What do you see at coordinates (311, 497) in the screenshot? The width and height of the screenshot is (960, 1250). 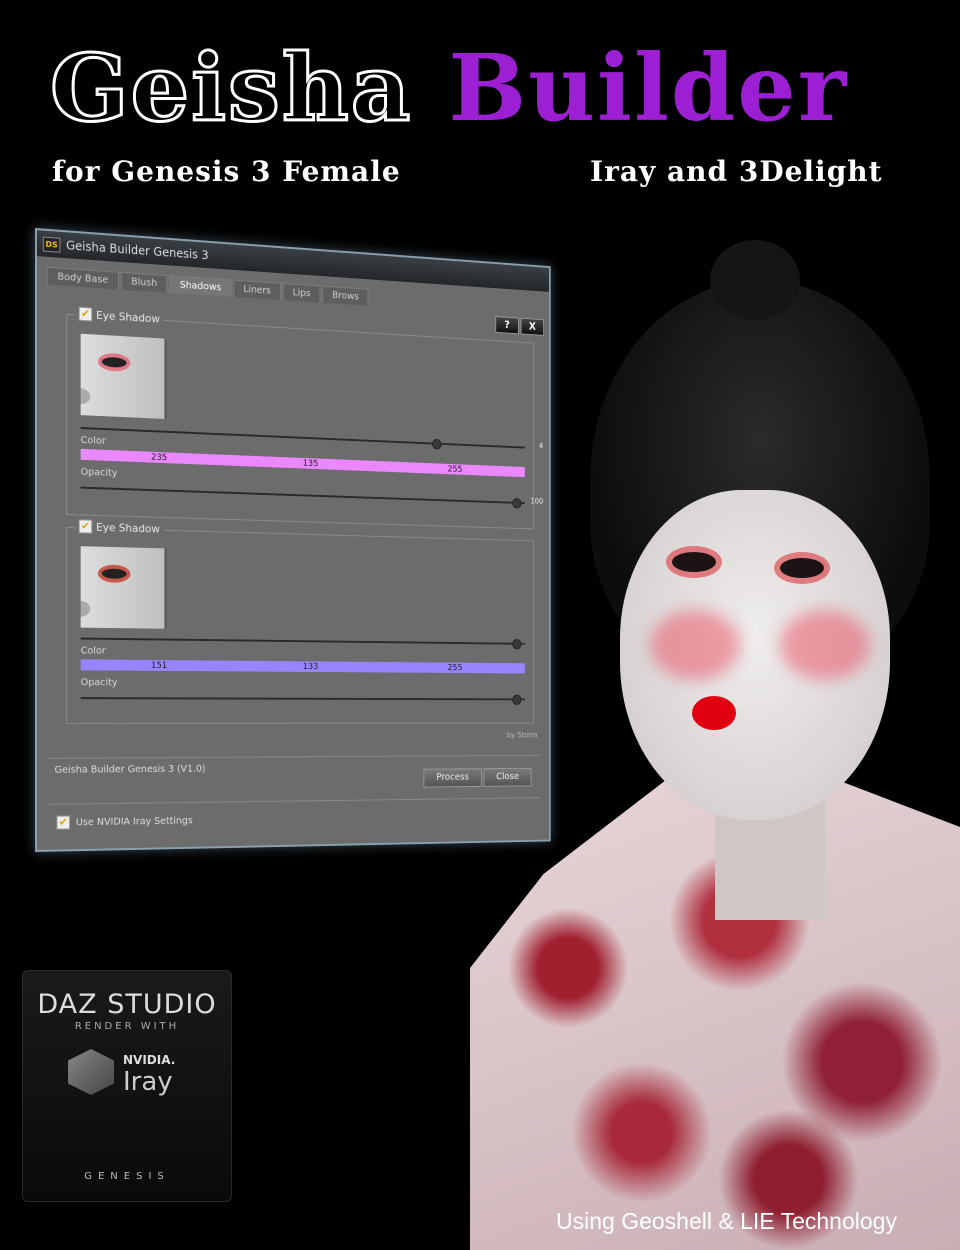 I see `eye-shadow-1-opacity-slider: 100` at bounding box center [311, 497].